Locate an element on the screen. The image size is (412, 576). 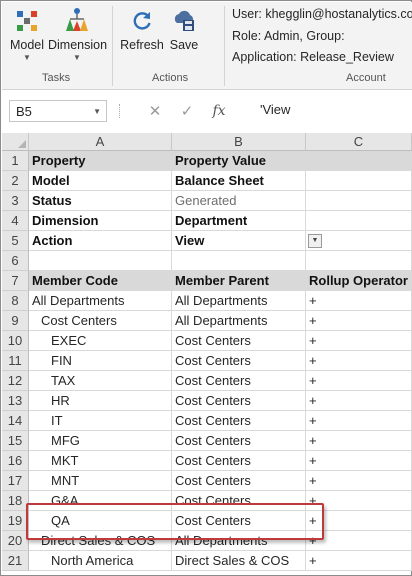
row-header: 17 is located at coordinates (15, 481).